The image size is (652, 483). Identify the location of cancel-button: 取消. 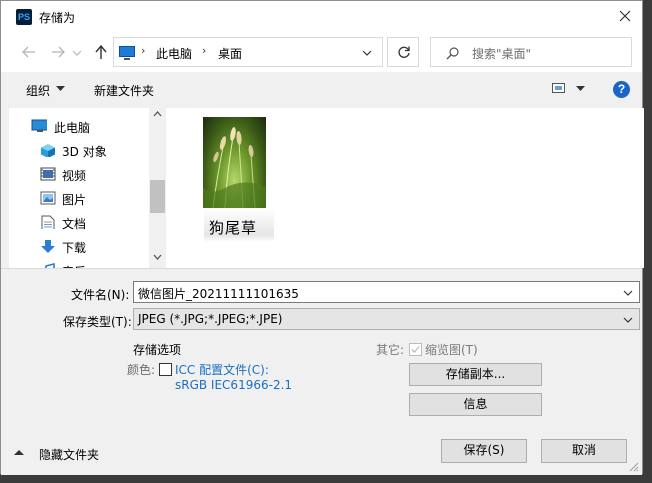
(584, 451).